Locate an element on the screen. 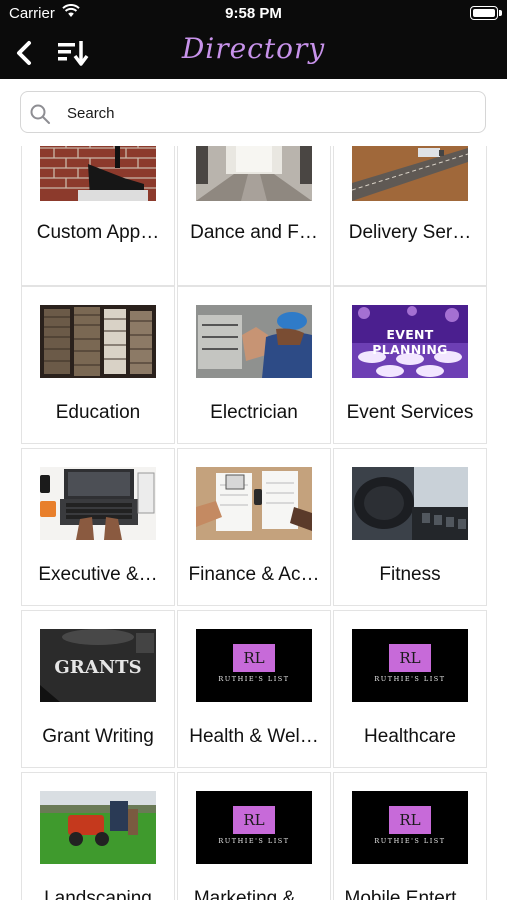  directory-tile: Fitness is located at coordinates (410, 527).